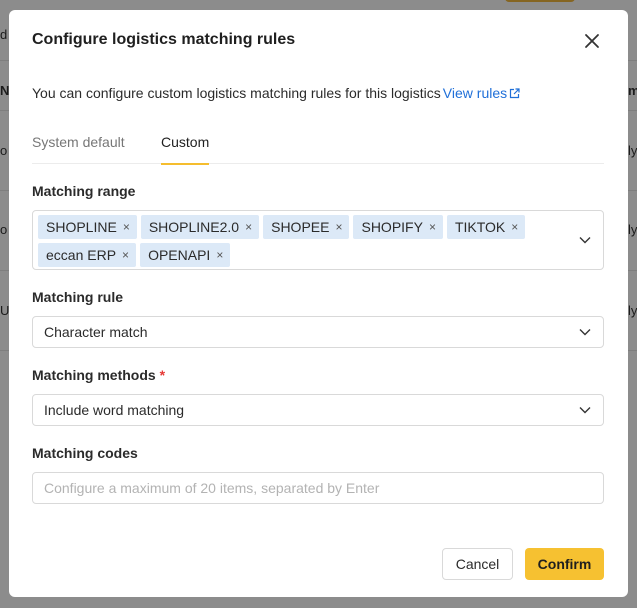  I want to click on platform-tag: SHOPLINE ×, so click(87, 227).